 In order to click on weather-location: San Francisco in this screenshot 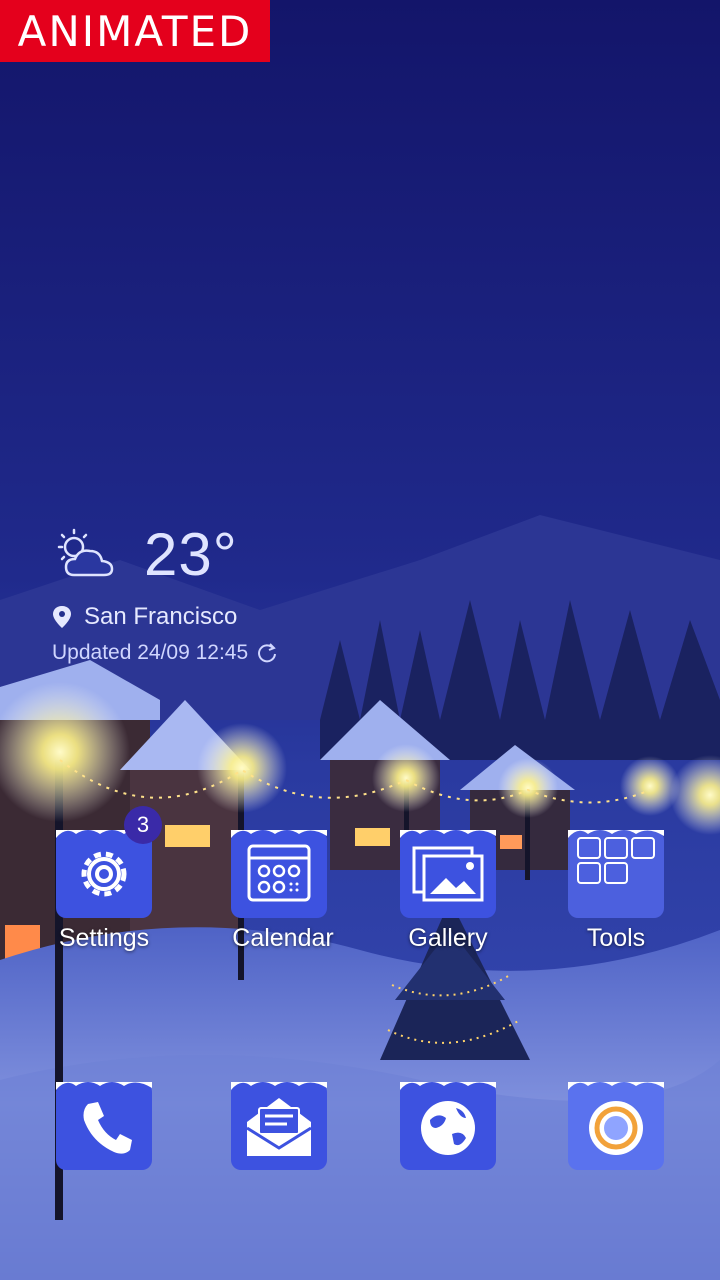, I will do `click(161, 616)`.